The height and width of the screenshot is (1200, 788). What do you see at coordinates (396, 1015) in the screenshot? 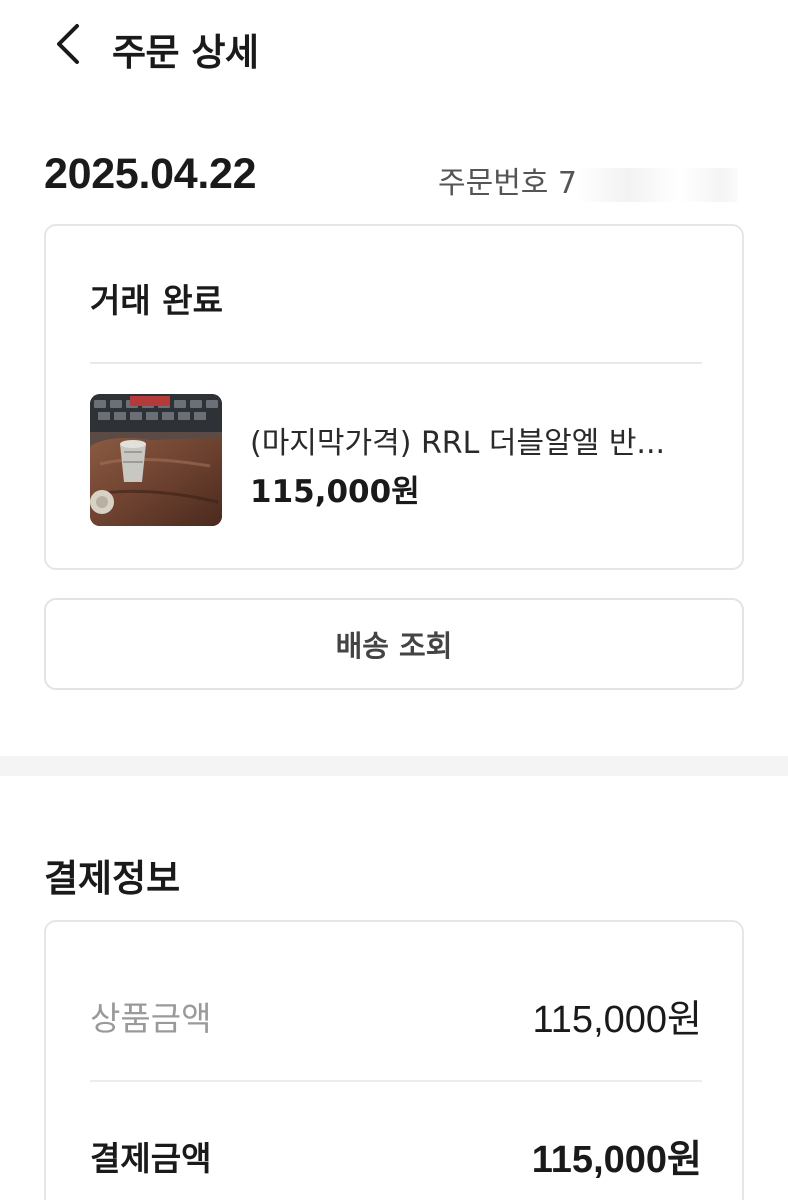
I see `payment-row-product-amount: 상품금액 115,000원` at bounding box center [396, 1015].